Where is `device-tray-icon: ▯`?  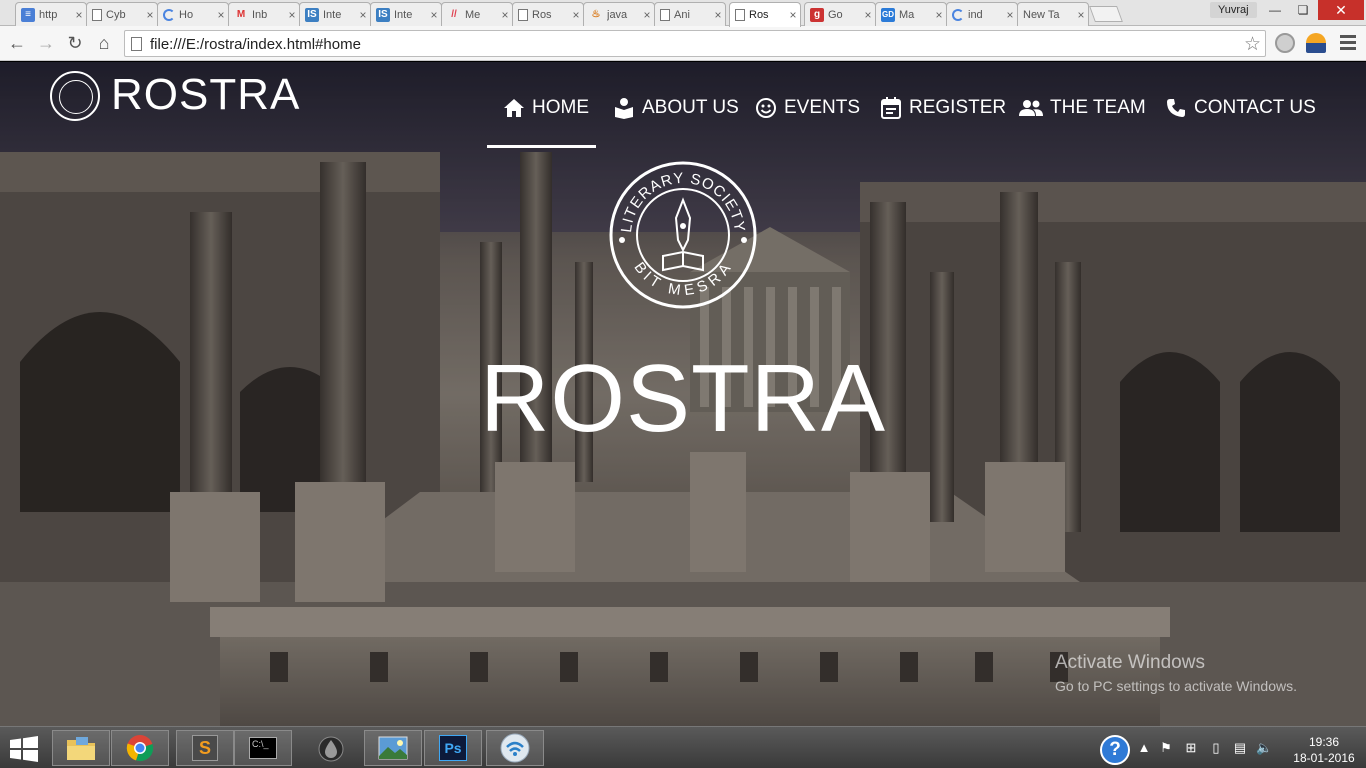 device-tray-icon: ▯ is located at coordinates (1216, 748).